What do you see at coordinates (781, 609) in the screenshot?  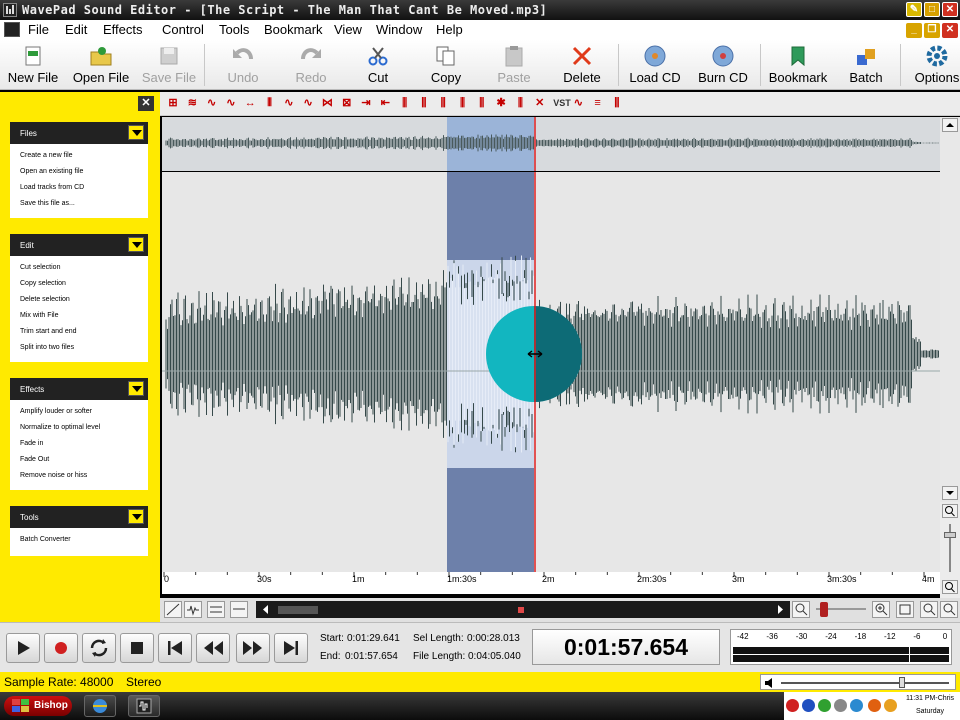 I see `scroll-right-icon` at bounding box center [781, 609].